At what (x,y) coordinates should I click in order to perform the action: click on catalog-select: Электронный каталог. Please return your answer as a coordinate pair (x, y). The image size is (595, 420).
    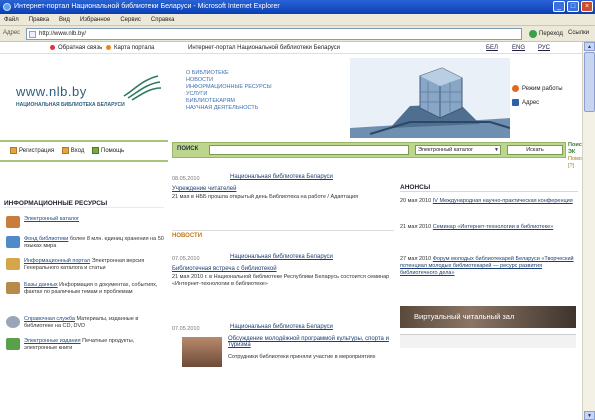
    Looking at the image, I should click on (458, 150).